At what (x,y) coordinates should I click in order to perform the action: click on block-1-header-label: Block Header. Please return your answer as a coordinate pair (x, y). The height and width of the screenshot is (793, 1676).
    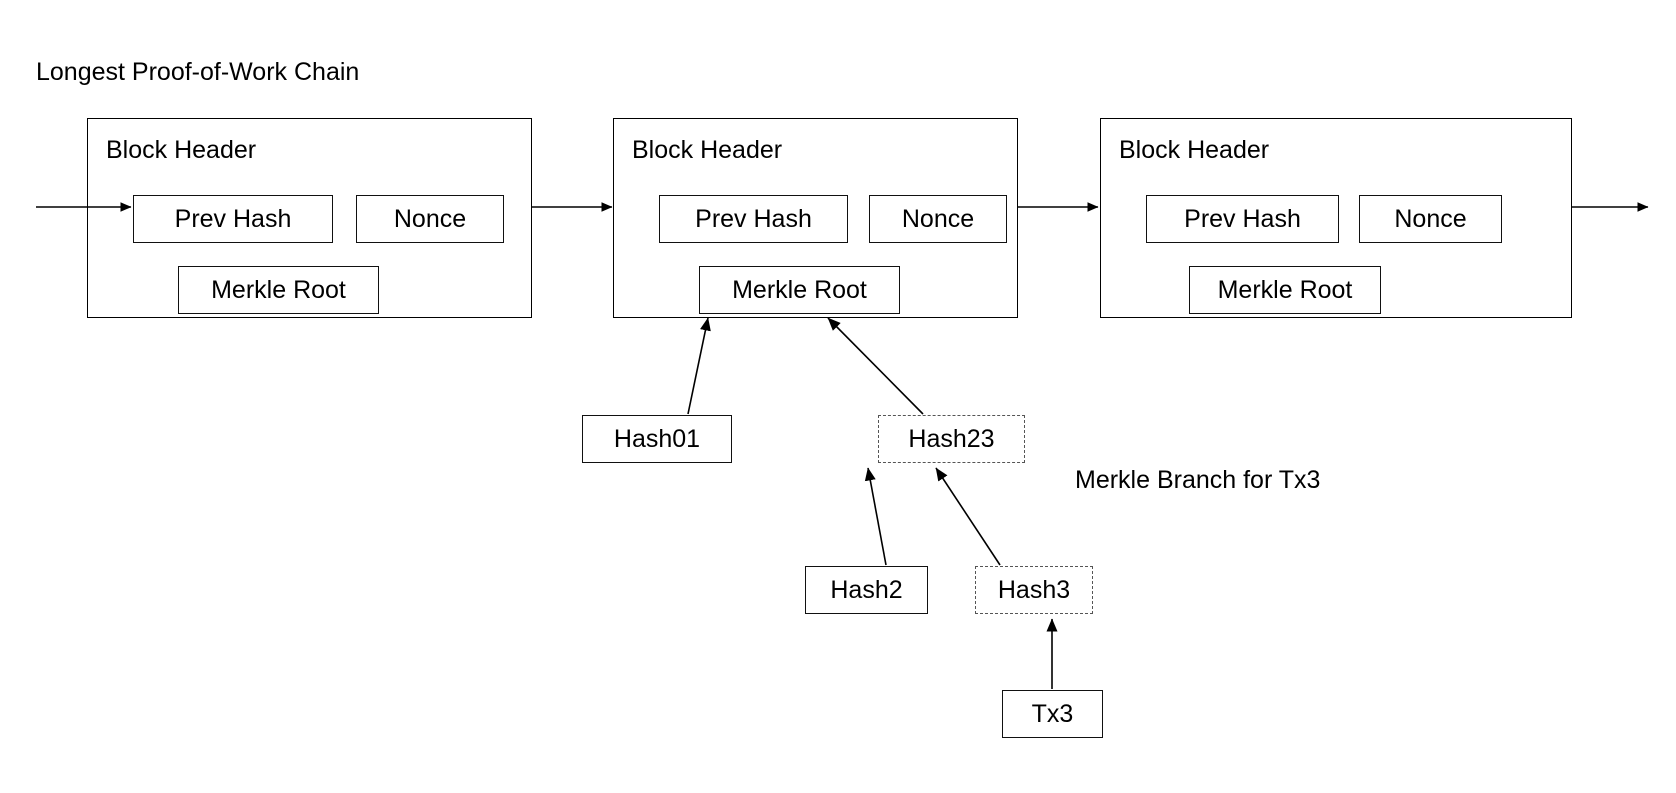
    Looking at the image, I should click on (181, 150).